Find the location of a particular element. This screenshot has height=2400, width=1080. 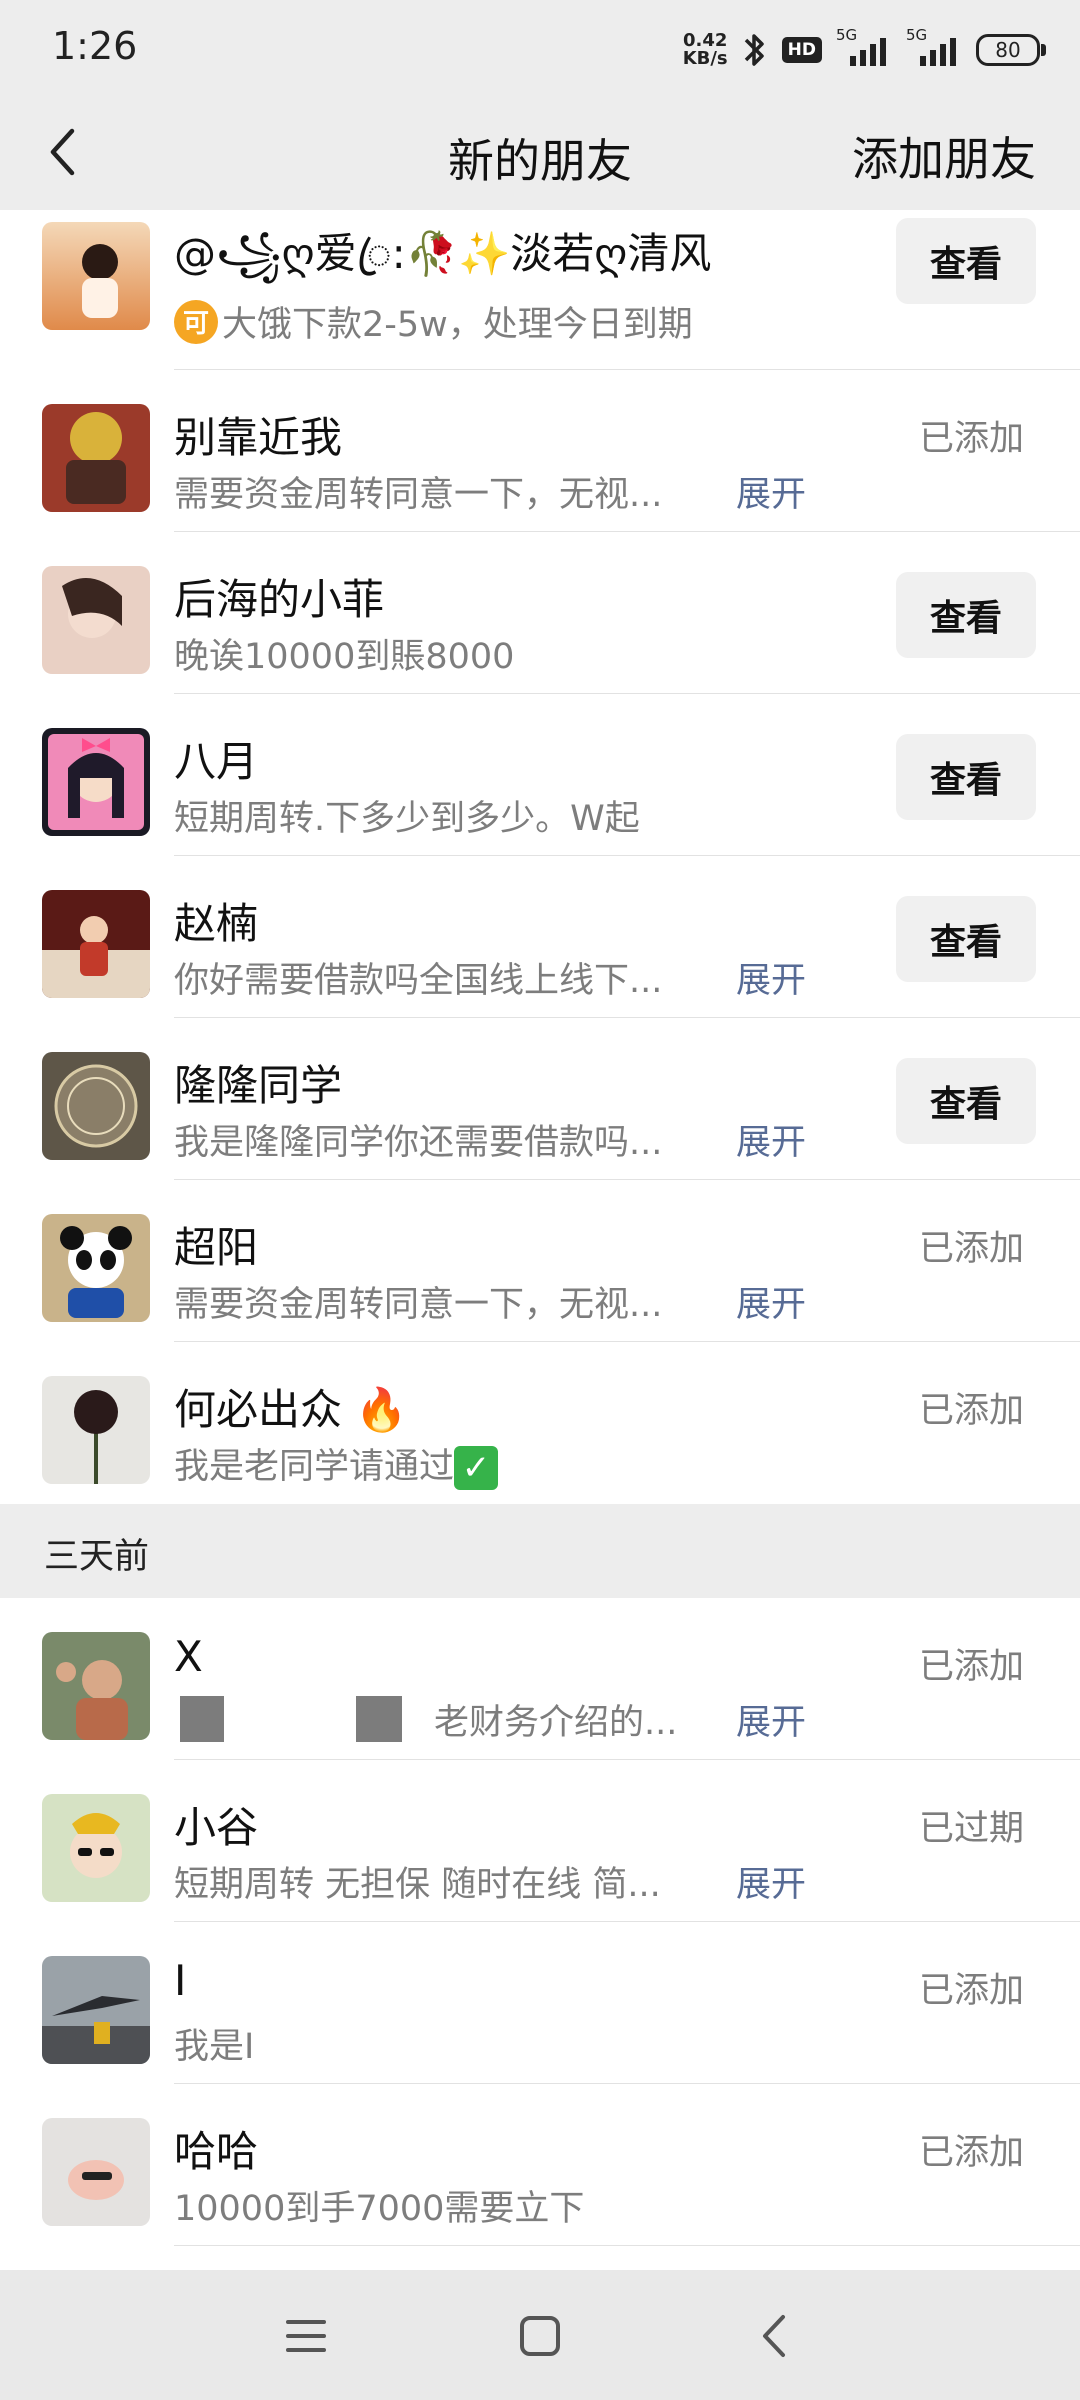

system-navigation-bar is located at coordinates (540, 2335).